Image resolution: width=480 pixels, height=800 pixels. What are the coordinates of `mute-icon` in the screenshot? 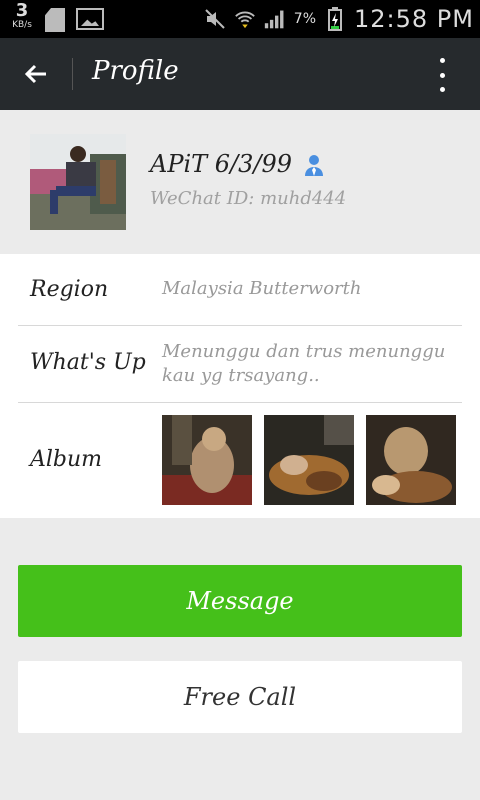 It's located at (215, 19).